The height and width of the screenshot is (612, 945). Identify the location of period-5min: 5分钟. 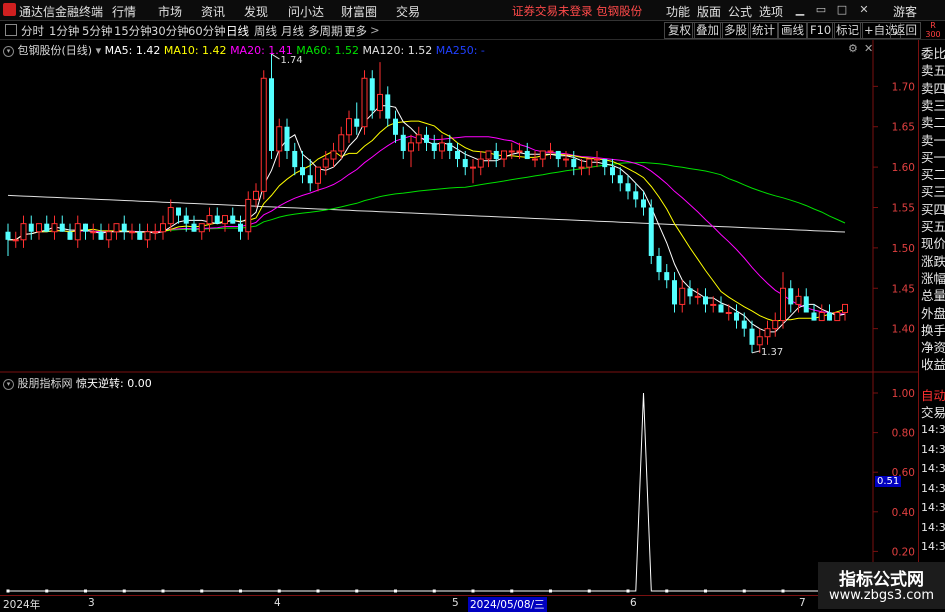
(97, 31).